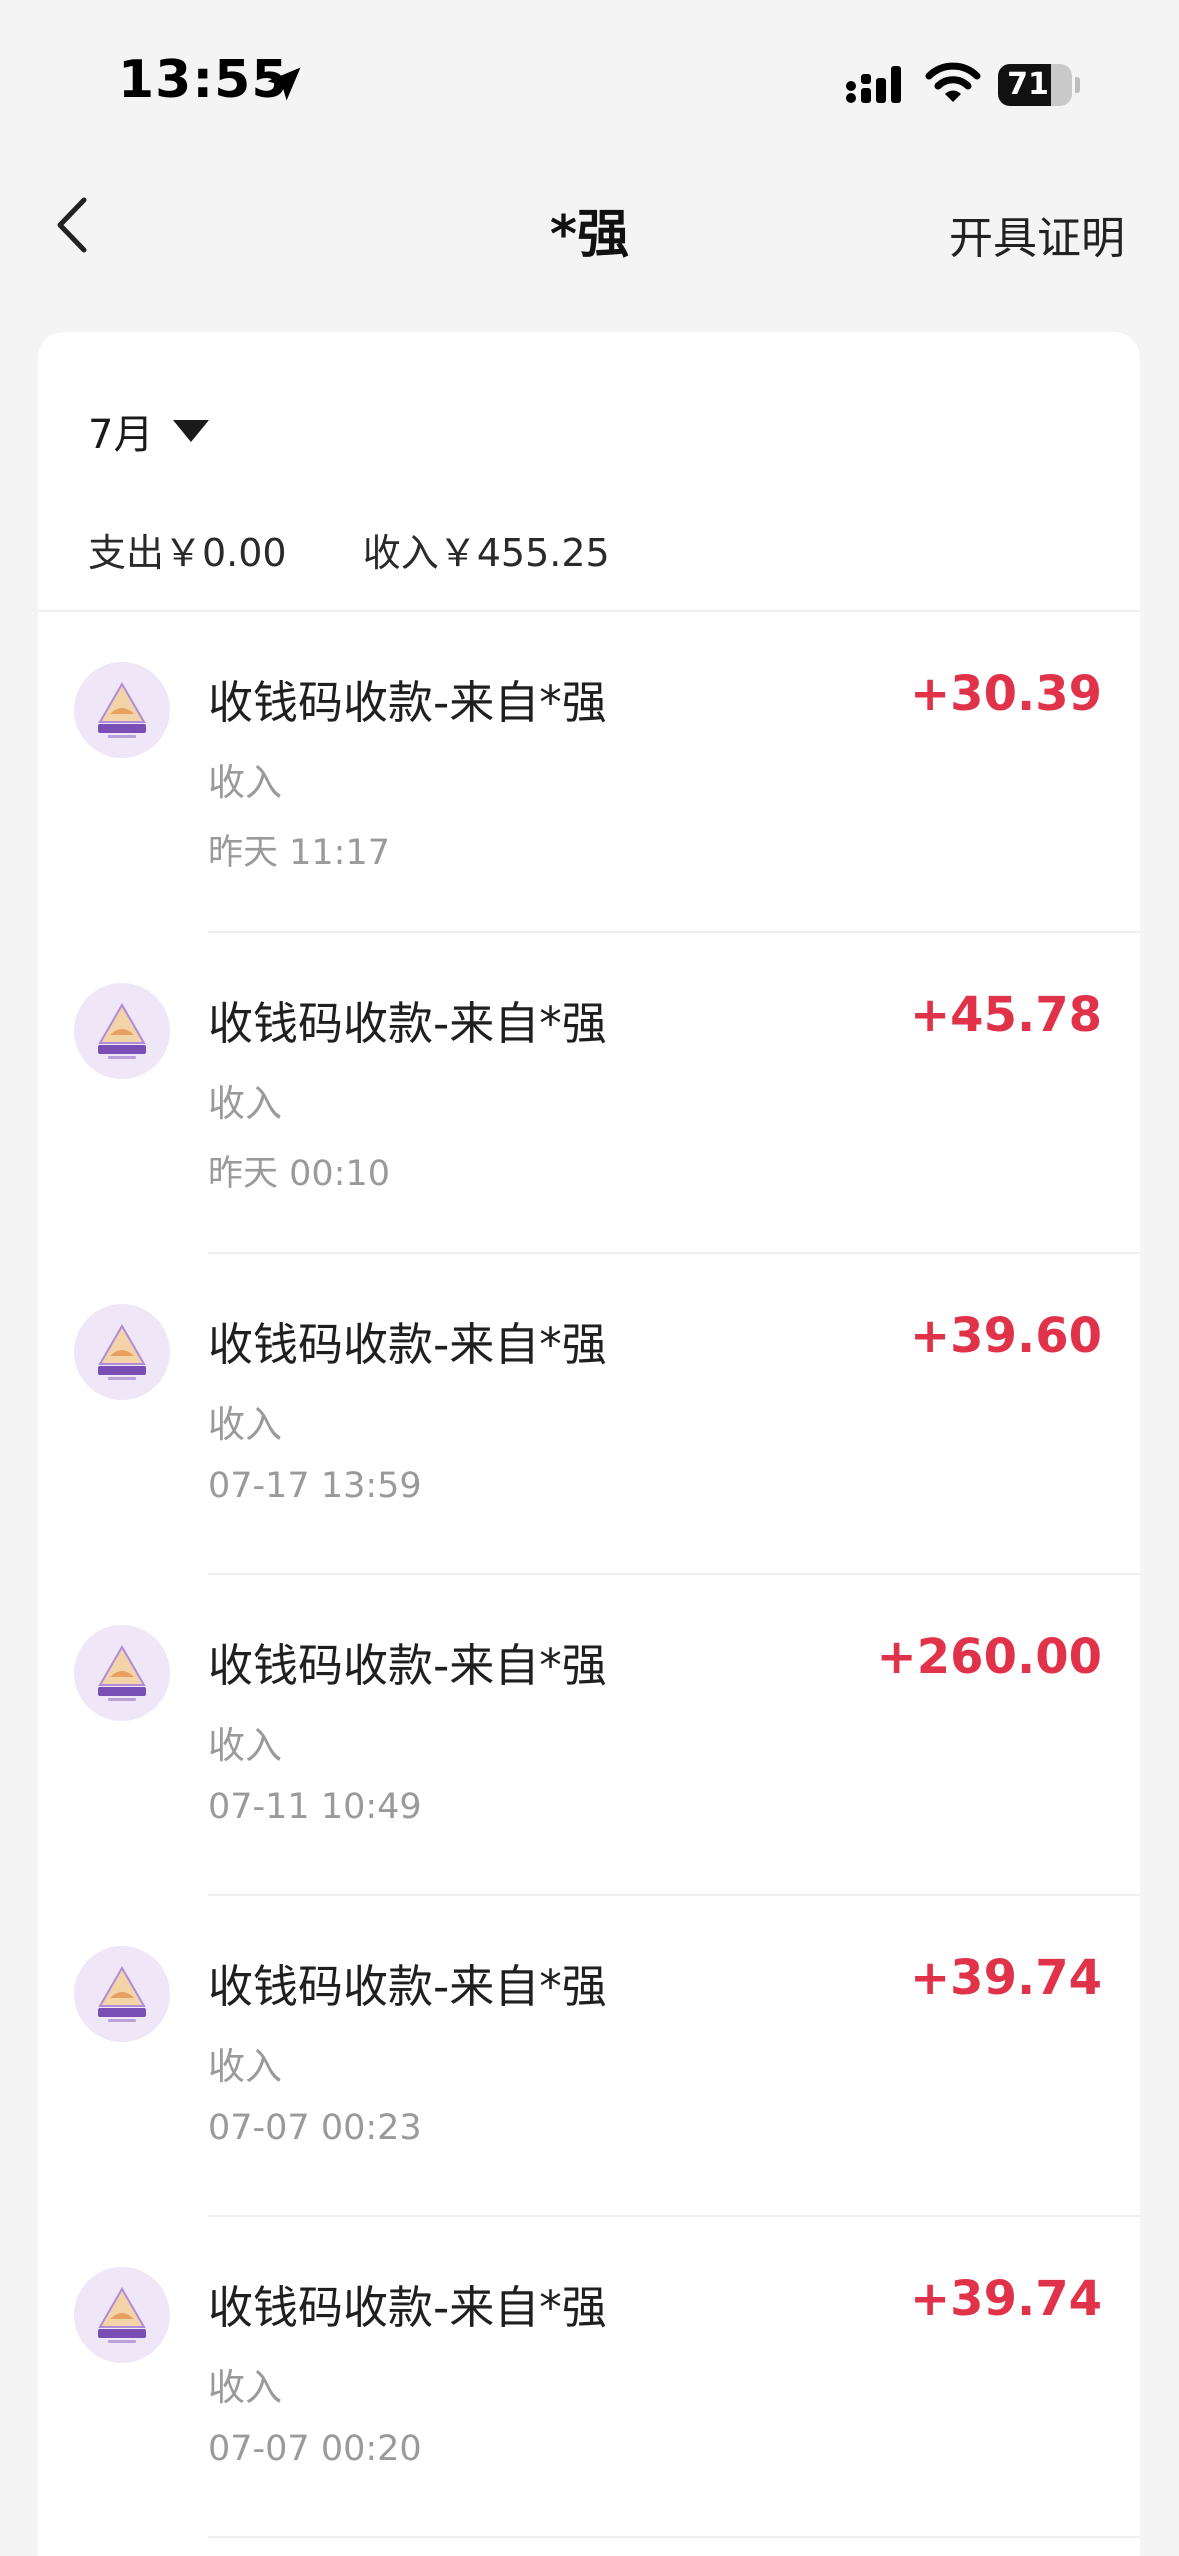 The height and width of the screenshot is (2556, 1179). I want to click on battery-percent: 71, so click(1028, 84).